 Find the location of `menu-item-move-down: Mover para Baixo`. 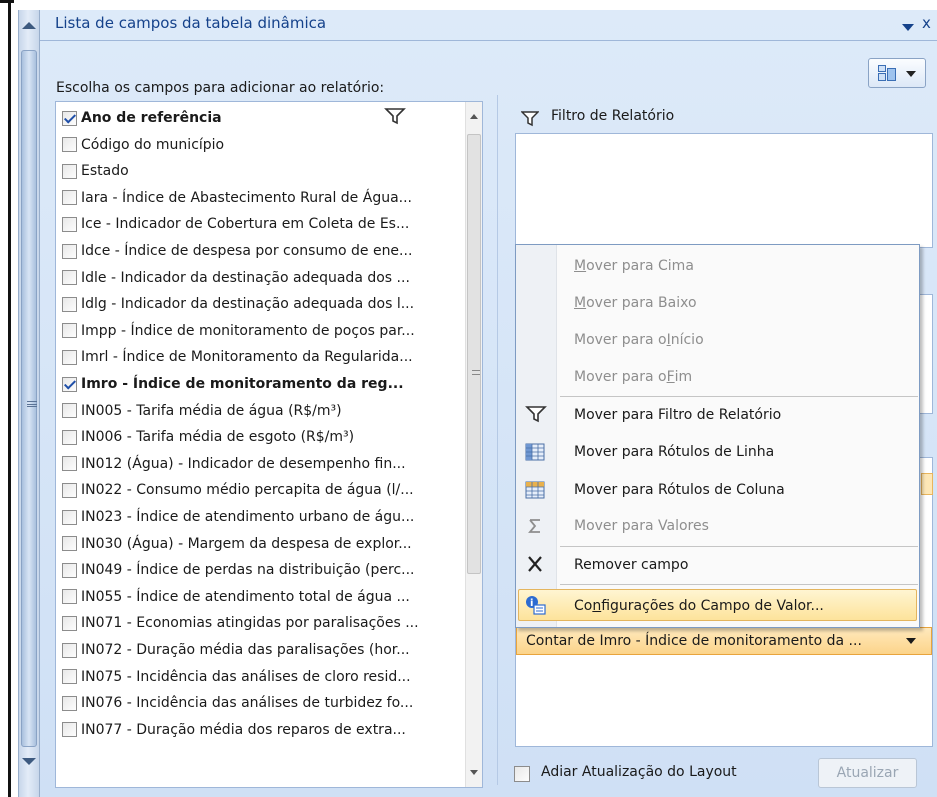

menu-item-move-down: Mover para Baixo is located at coordinates (635, 303).